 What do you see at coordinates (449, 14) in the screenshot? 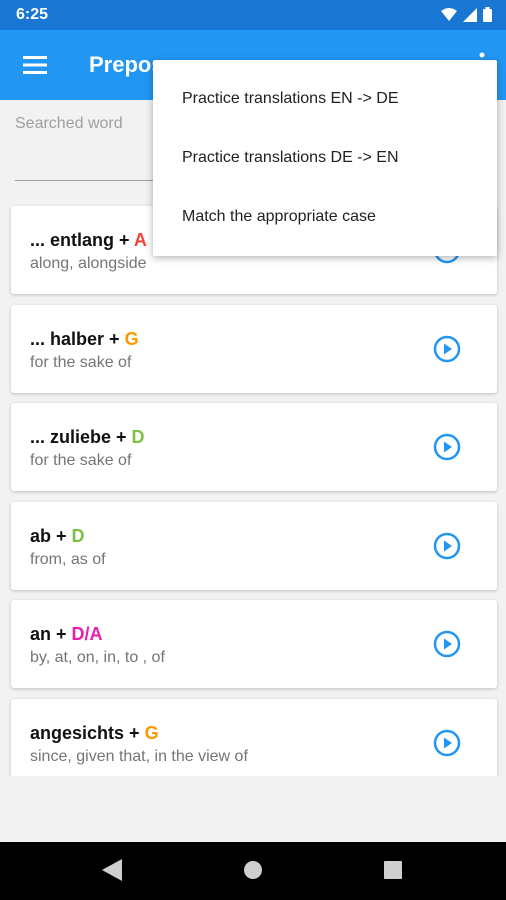
I see `wifi-icon` at bounding box center [449, 14].